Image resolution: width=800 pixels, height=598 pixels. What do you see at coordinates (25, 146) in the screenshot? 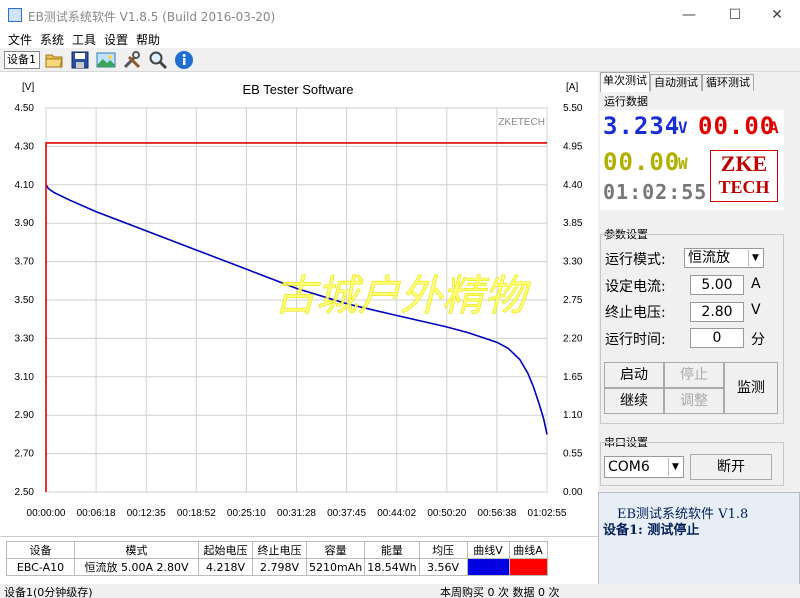
I see `y-left-tick-label: 4.30` at bounding box center [25, 146].